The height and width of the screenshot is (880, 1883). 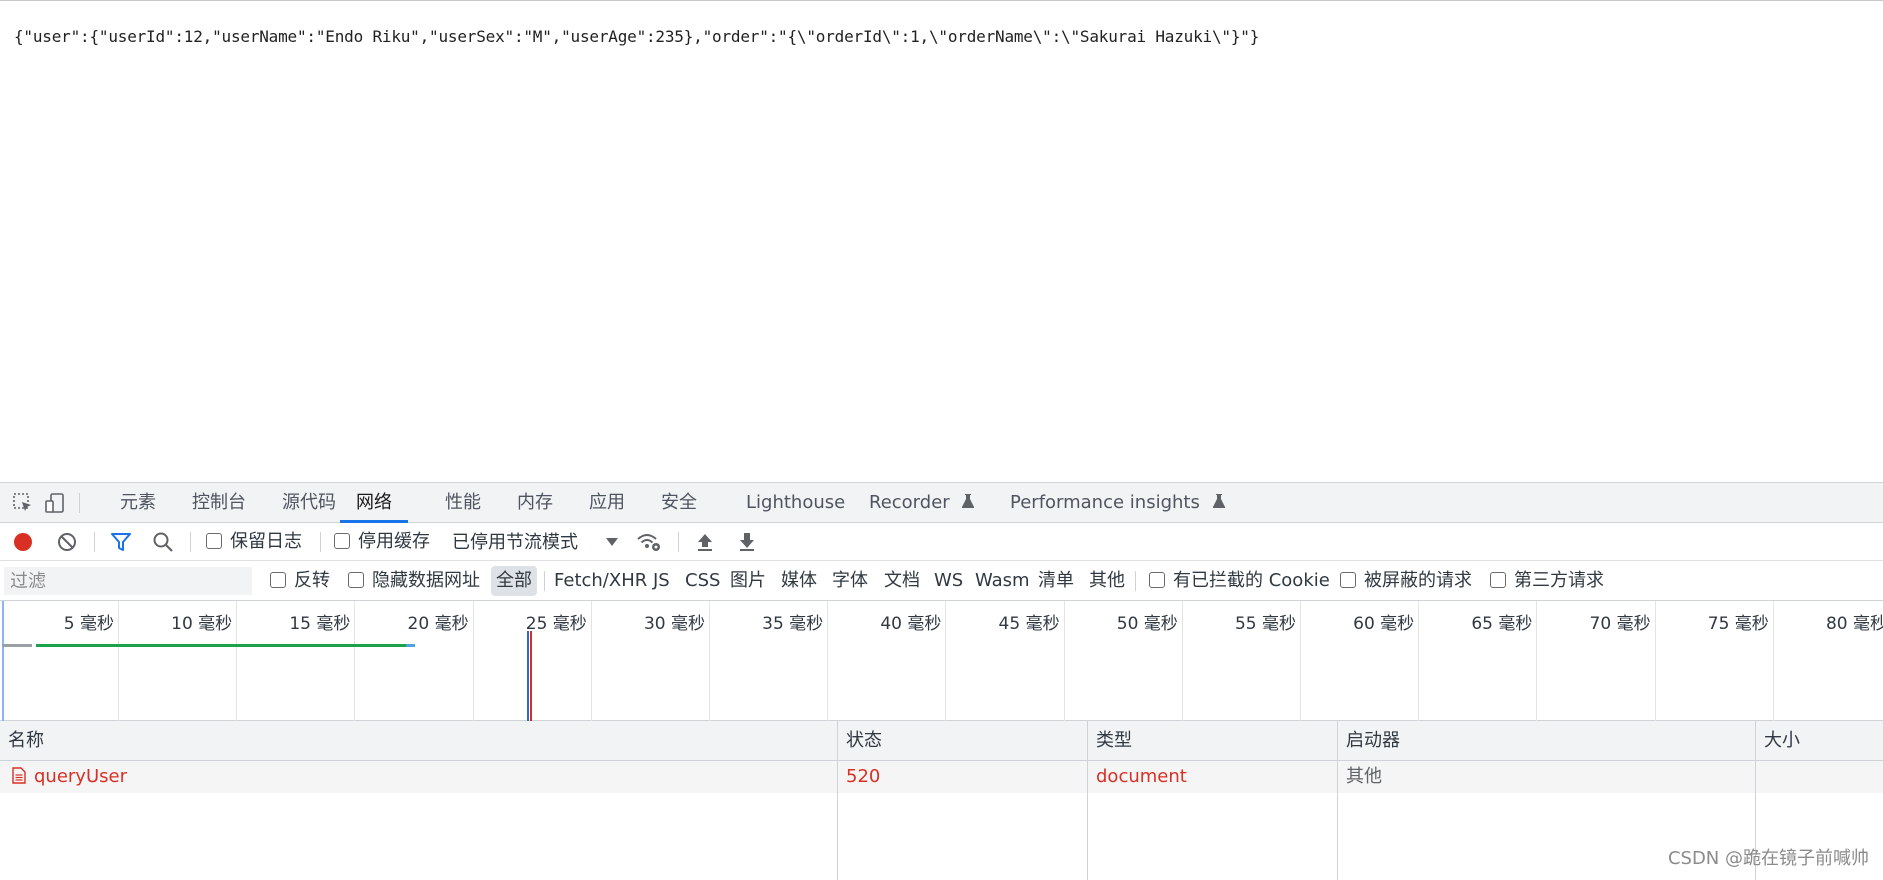 I want to click on tab-elements: 元素, so click(x=138, y=503).